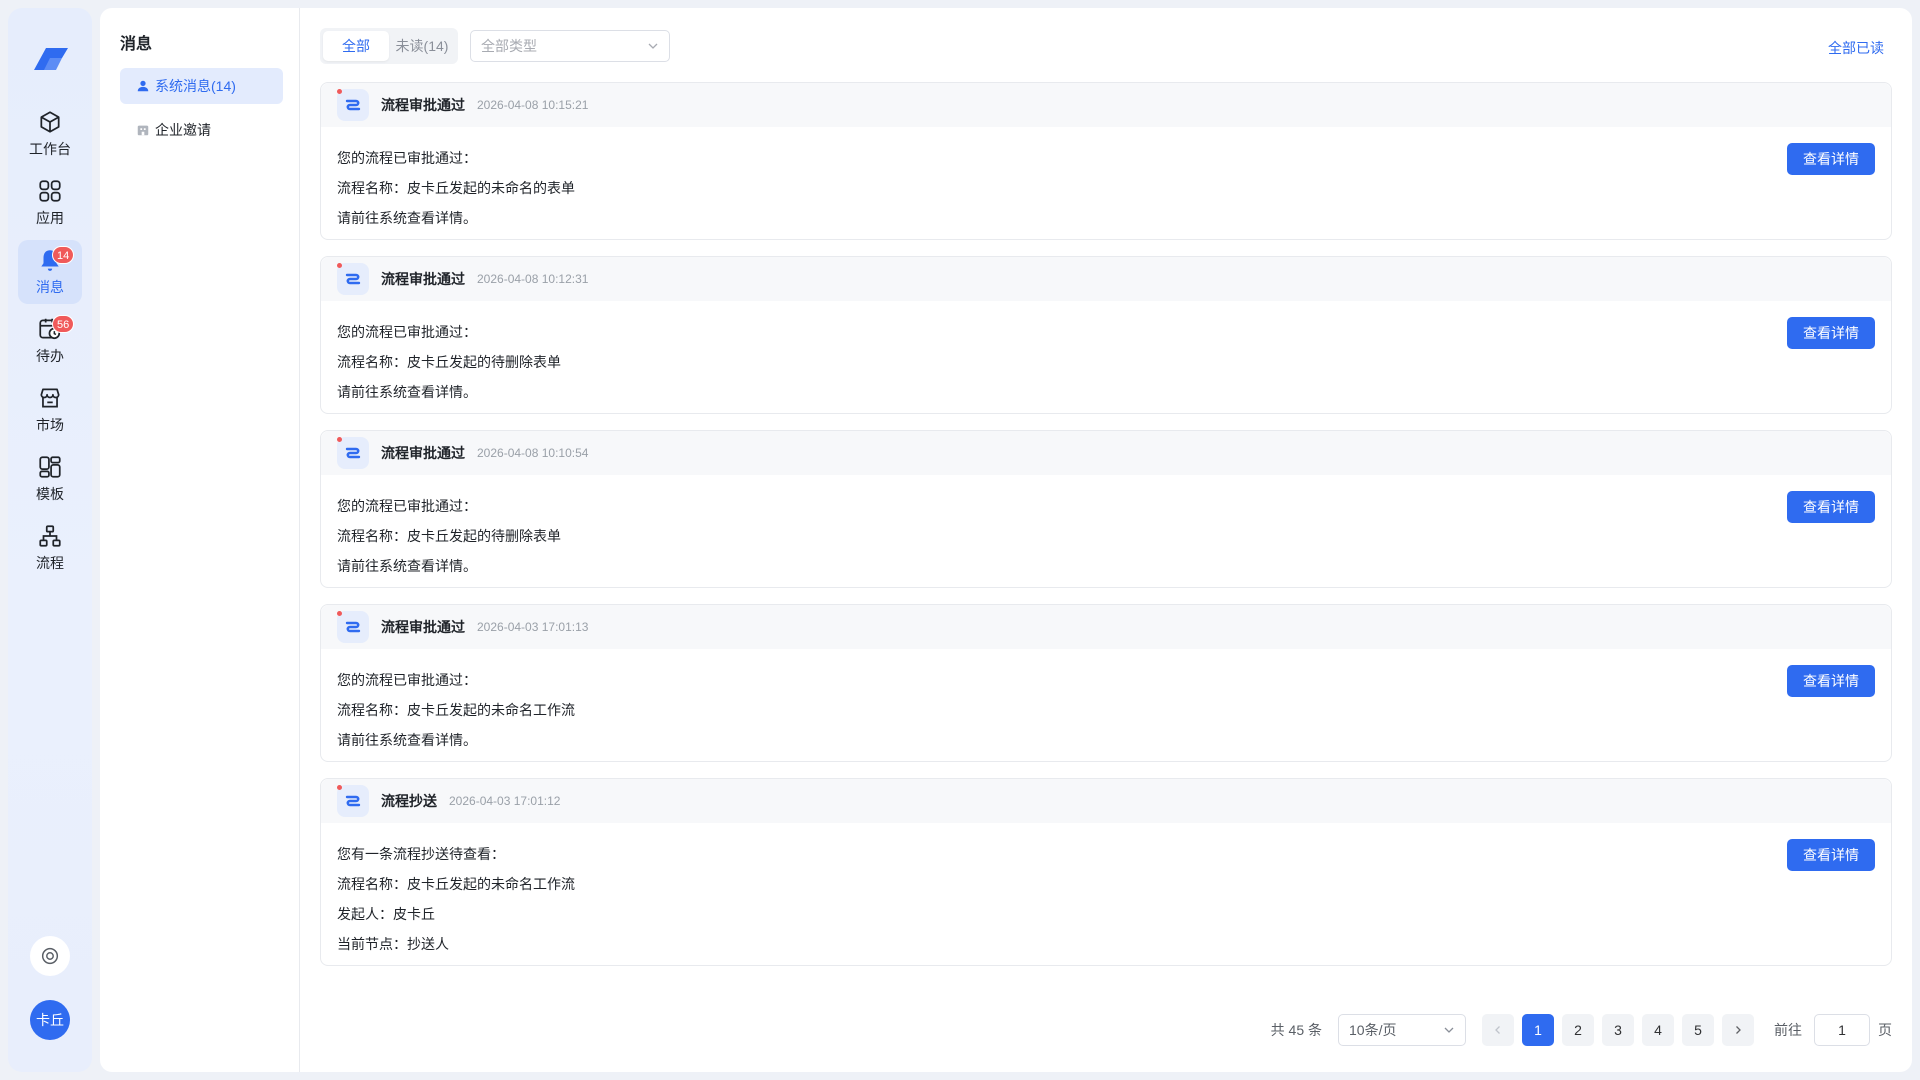 The width and height of the screenshot is (1920, 1080). What do you see at coordinates (50, 356) in the screenshot?
I see `nav-label: 待办` at bounding box center [50, 356].